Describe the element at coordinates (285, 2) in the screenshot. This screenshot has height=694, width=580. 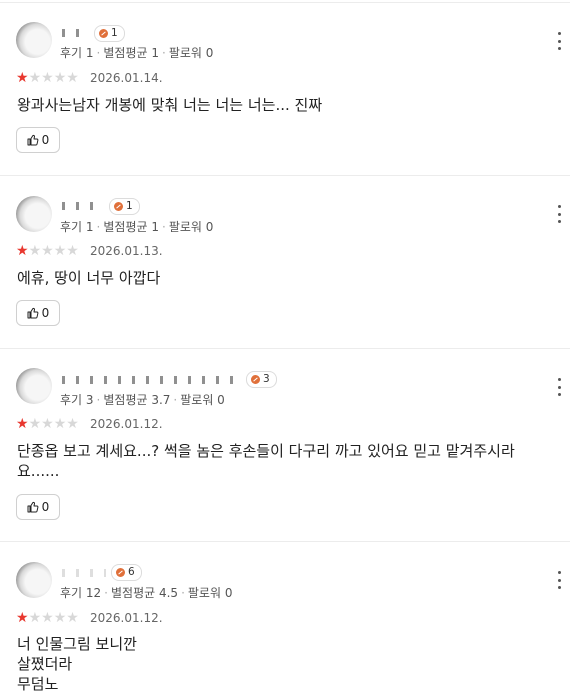
I see `top-divider` at that location.